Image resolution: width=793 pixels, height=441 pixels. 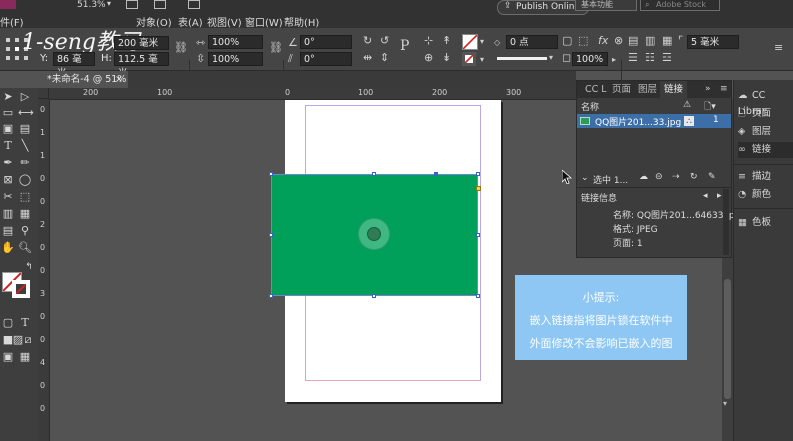 What do you see at coordinates (676, 177) in the screenshot?
I see `goto-link-icon: ⇢` at bounding box center [676, 177].